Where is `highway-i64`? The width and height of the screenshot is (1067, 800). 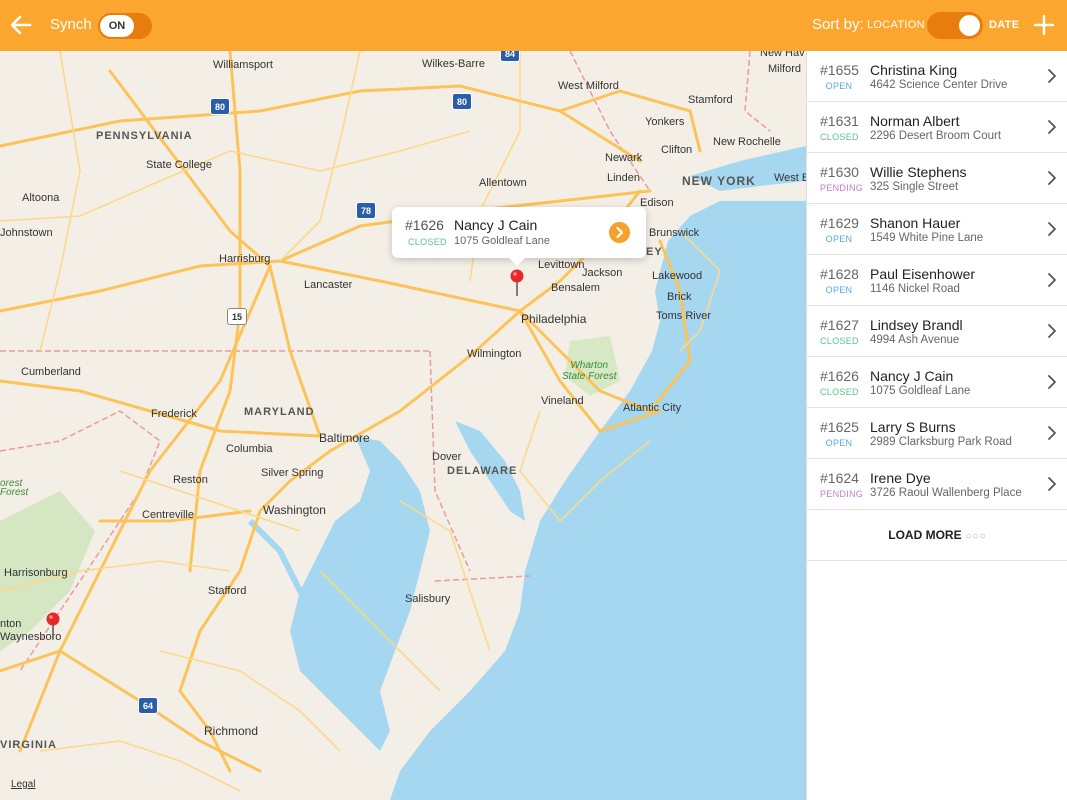
highway-i64 is located at coordinates (131, 711).